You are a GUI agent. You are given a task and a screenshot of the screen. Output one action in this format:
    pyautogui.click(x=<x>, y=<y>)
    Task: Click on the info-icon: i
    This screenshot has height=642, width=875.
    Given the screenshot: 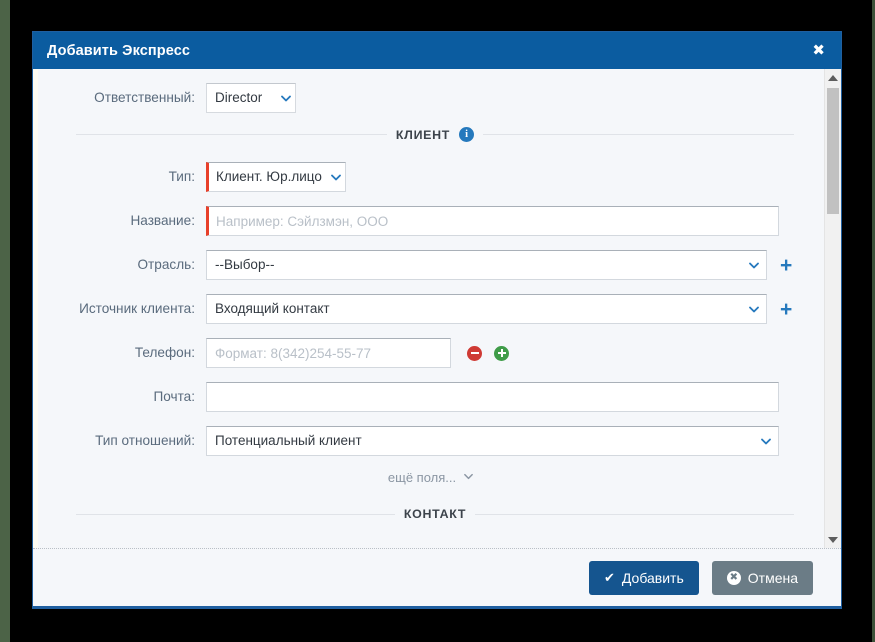 What is the action you would take?
    pyautogui.click(x=467, y=134)
    